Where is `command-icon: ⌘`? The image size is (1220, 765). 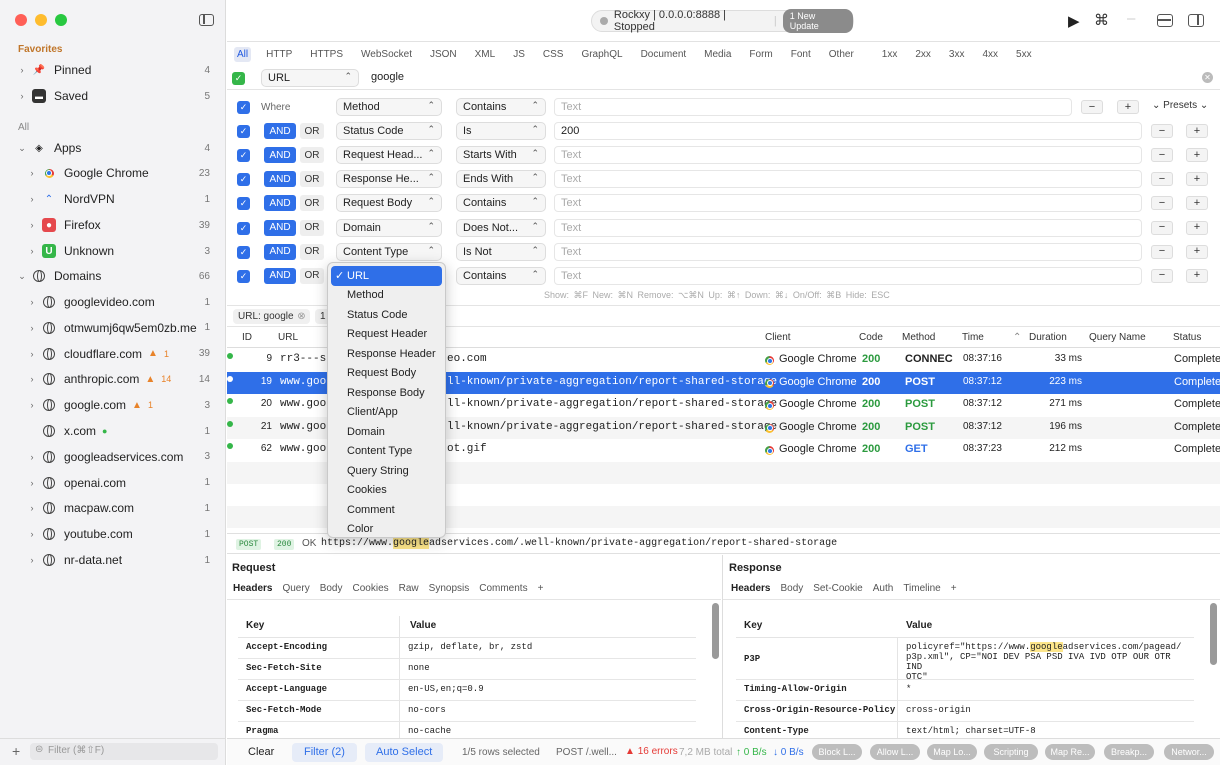
command-icon: ⌘ is located at coordinates (1101, 20).